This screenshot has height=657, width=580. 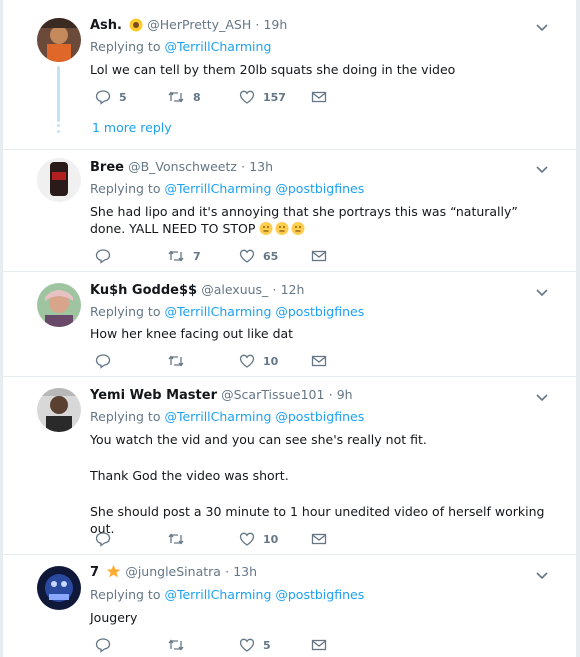 What do you see at coordinates (132, 127) in the screenshot?
I see `show-more-replies-link: 1 more reply` at bounding box center [132, 127].